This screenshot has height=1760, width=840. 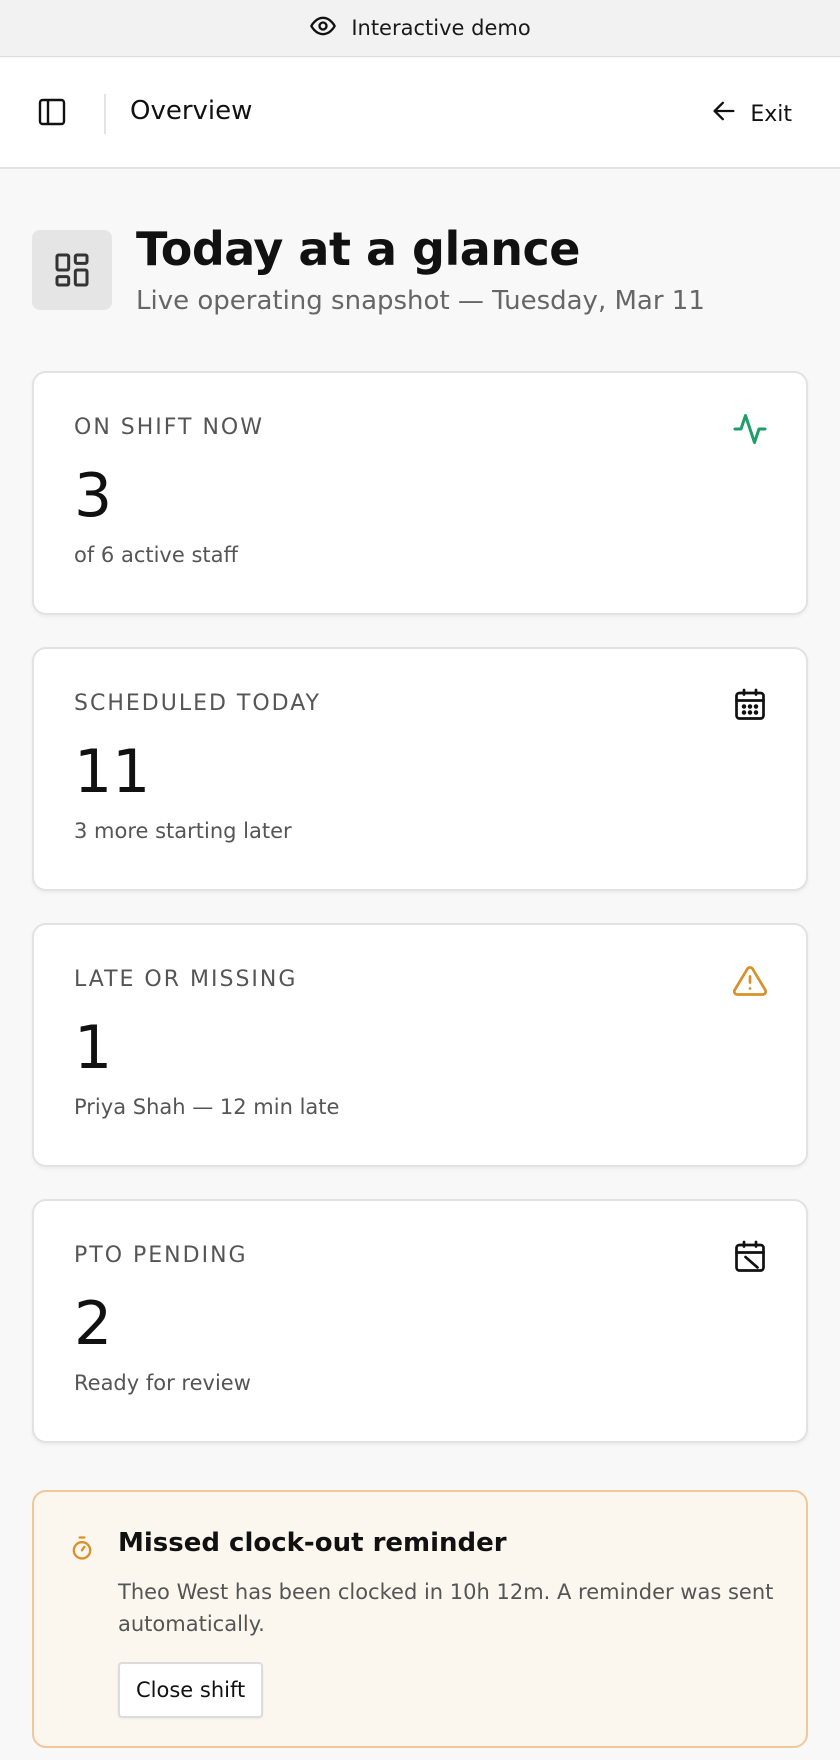 What do you see at coordinates (207, 1107) in the screenshot?
I see `stat-card-note: Priya Shah — 12 min late` at bounding box center [207, 1107].